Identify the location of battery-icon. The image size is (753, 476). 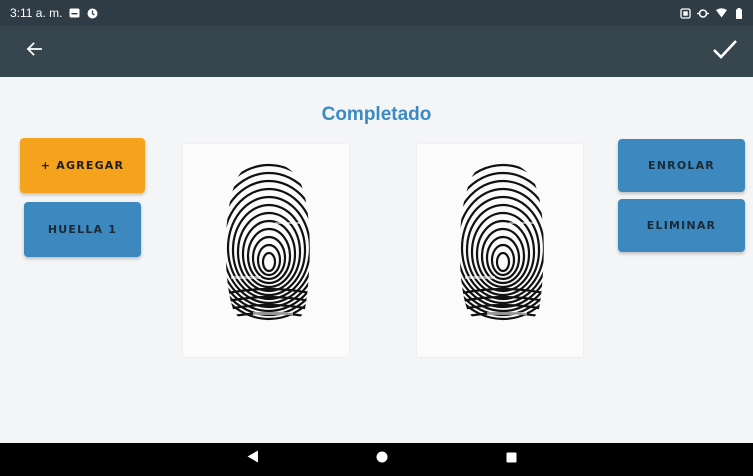
(739, 13).